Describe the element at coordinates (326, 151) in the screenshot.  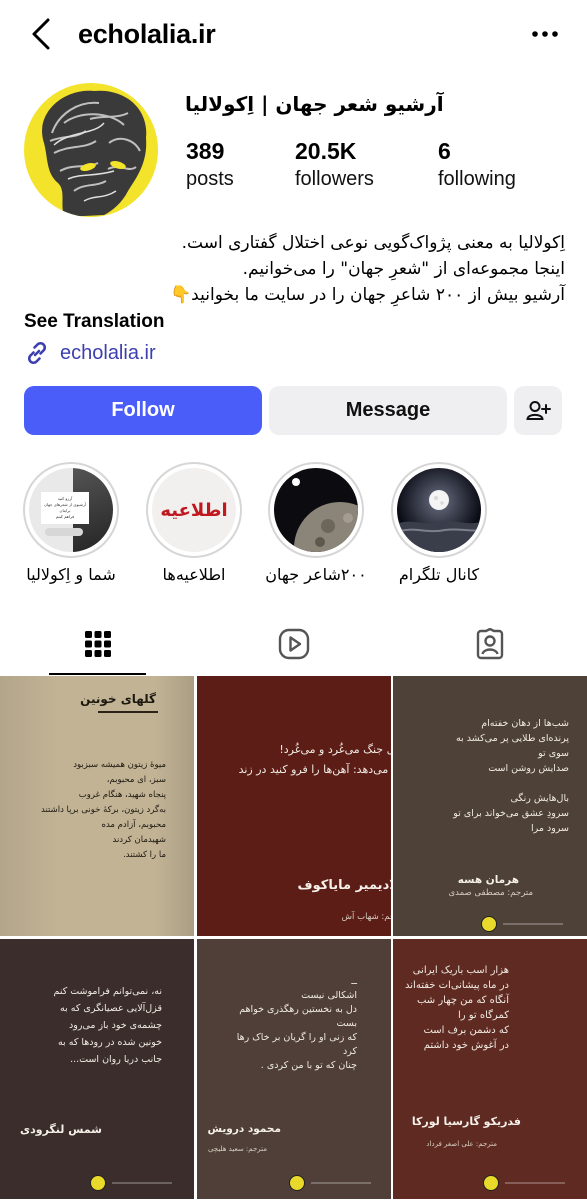
I see `followers-count: 20.5K` at that location.